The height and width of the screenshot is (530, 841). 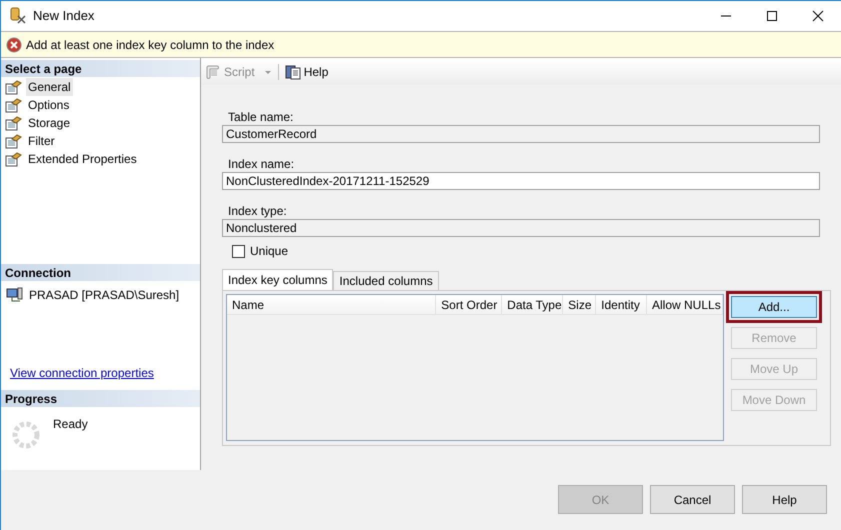 I want to click on page-item: Filter, so click(x=41, y=141).